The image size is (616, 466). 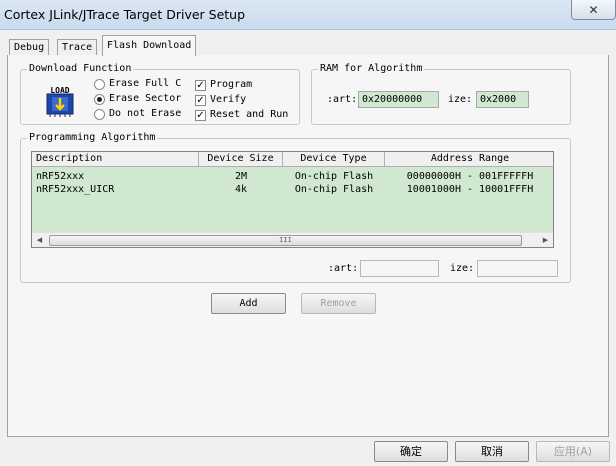 What do you see at coordinates (80, 69) in the screenshot?
I see `download-function-legend: Download Function` at bounding box center [80, 69].